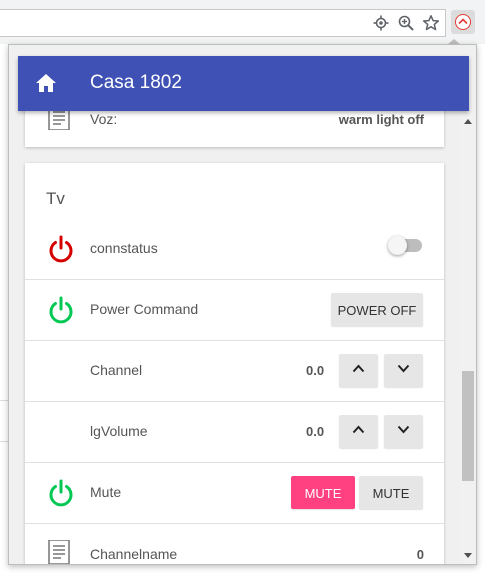 The image size is (485, 573). What do you see at coordinates (46, 85) in the screenshot?
I see `home-icon` at bounding box center [46, 85].